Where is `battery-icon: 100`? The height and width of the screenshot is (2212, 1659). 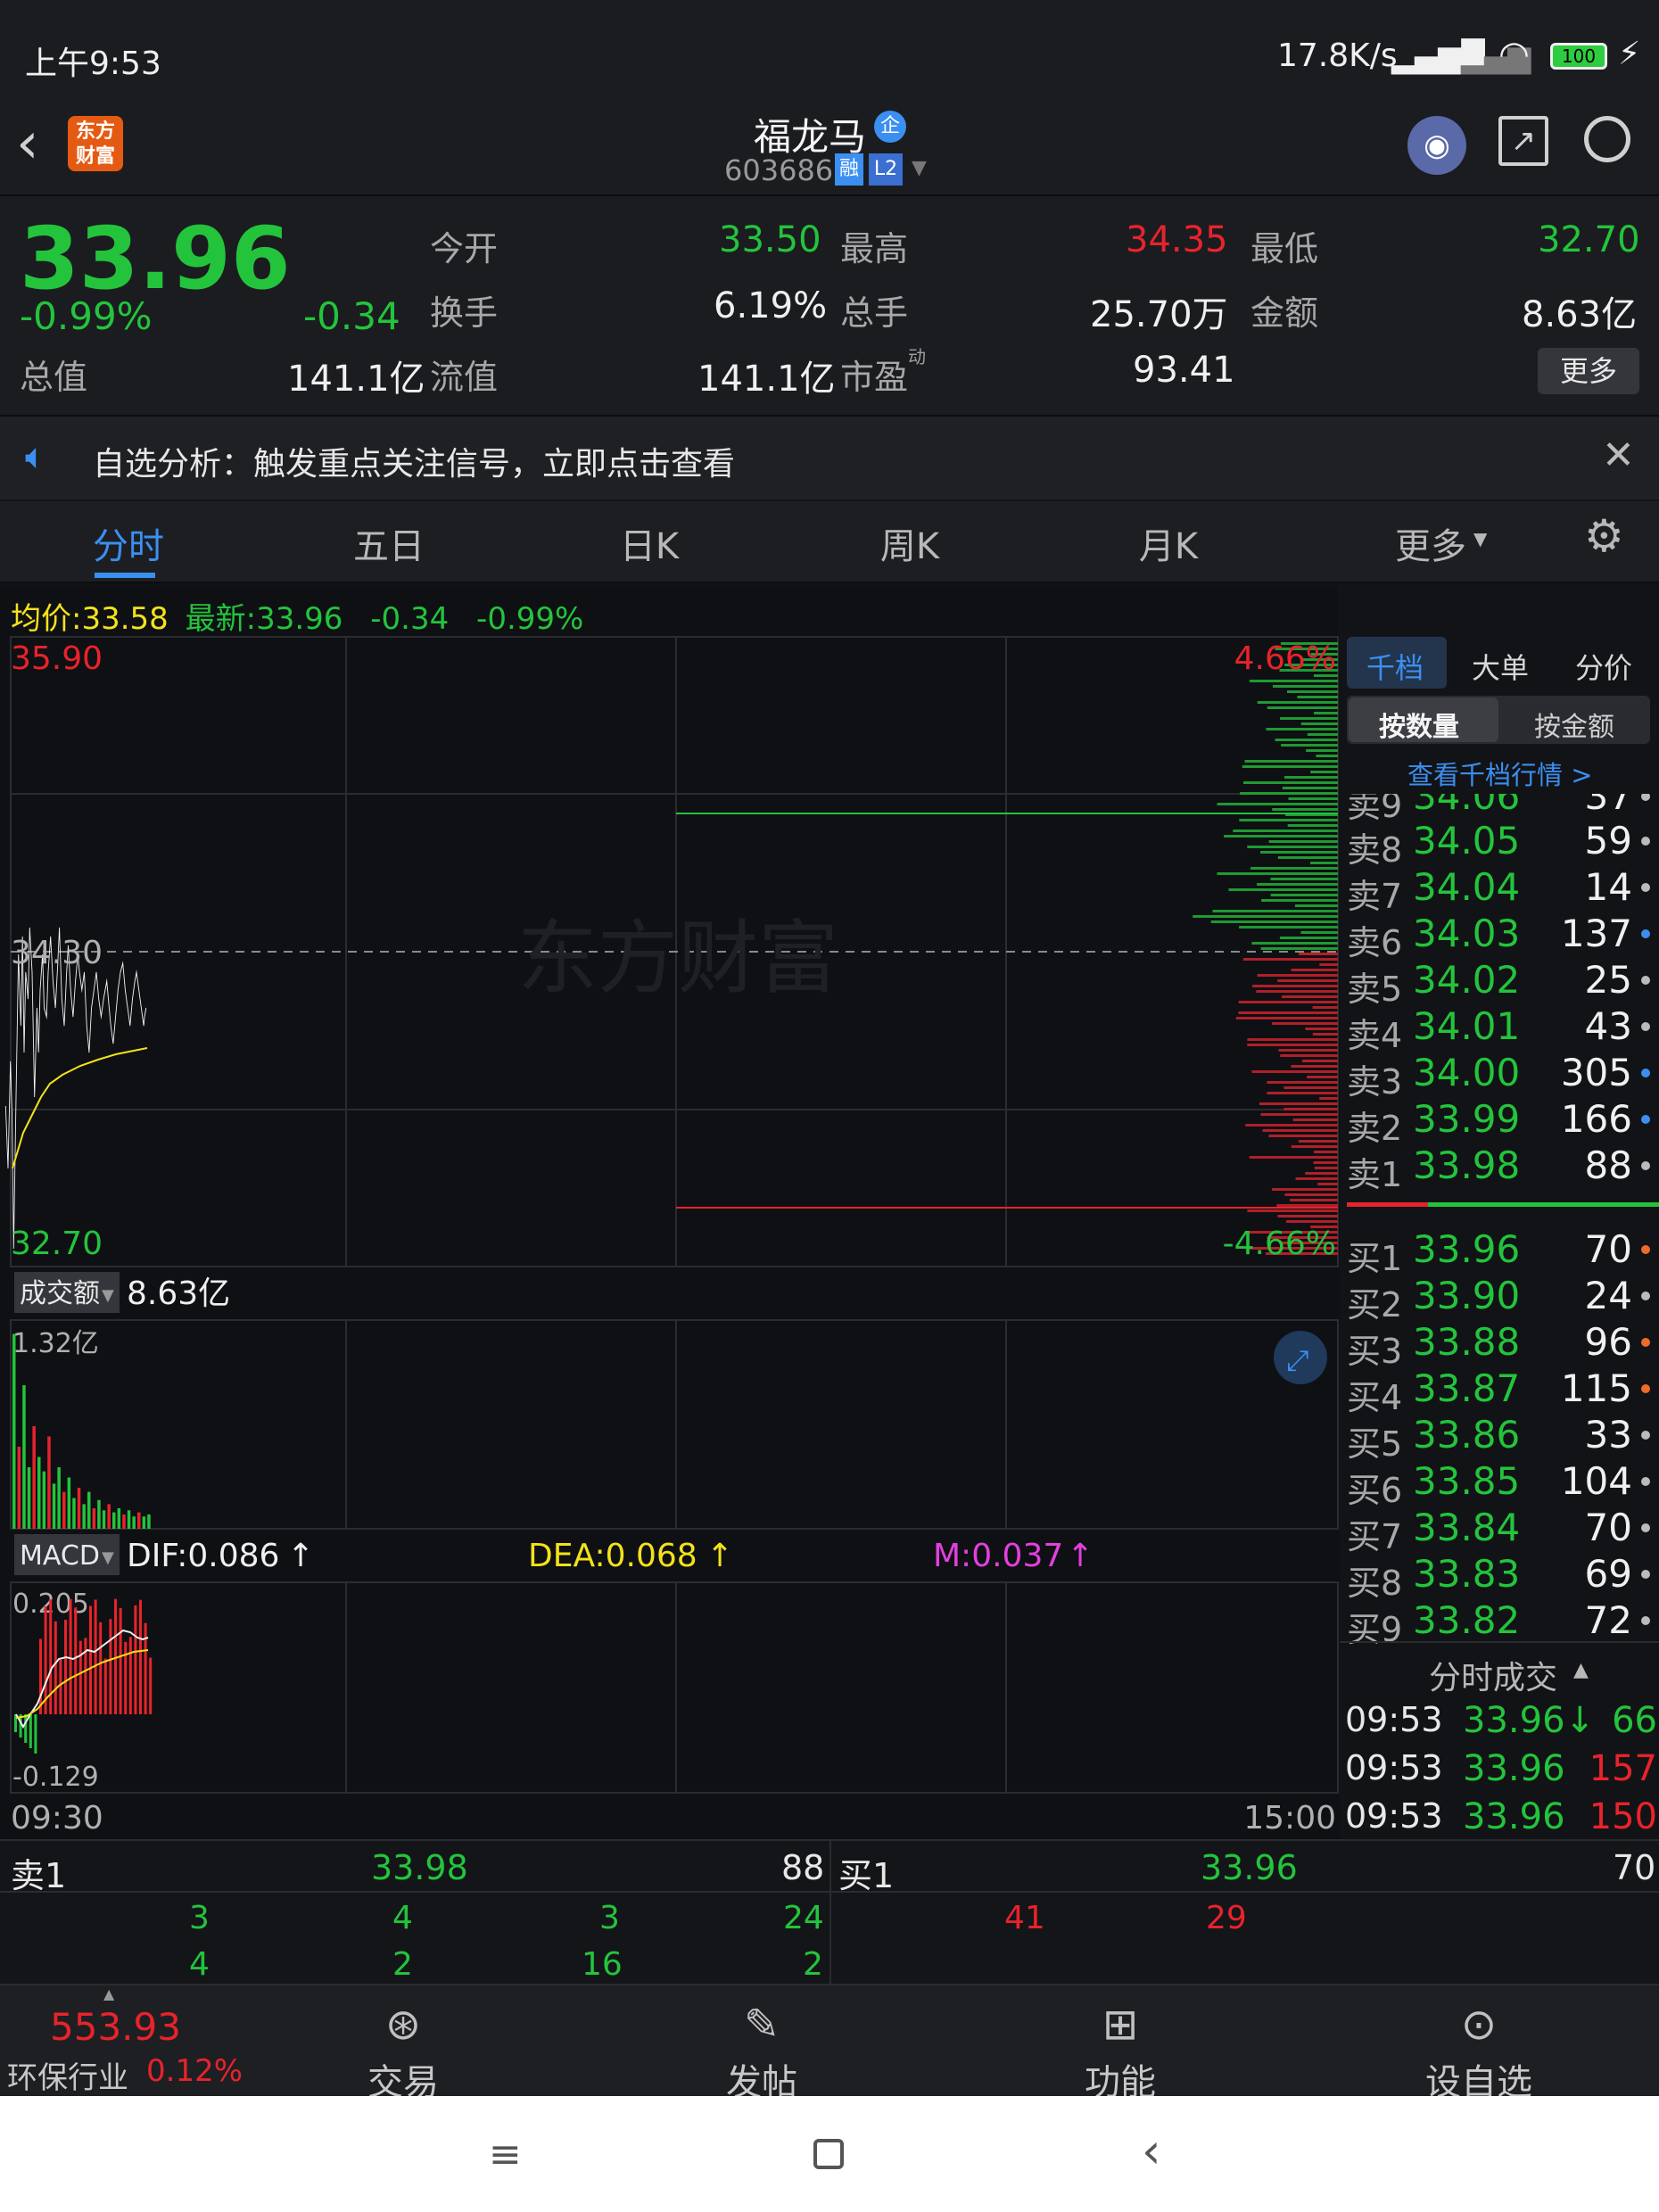 battery-icon: 100 is located at coordinates (1579, 57).